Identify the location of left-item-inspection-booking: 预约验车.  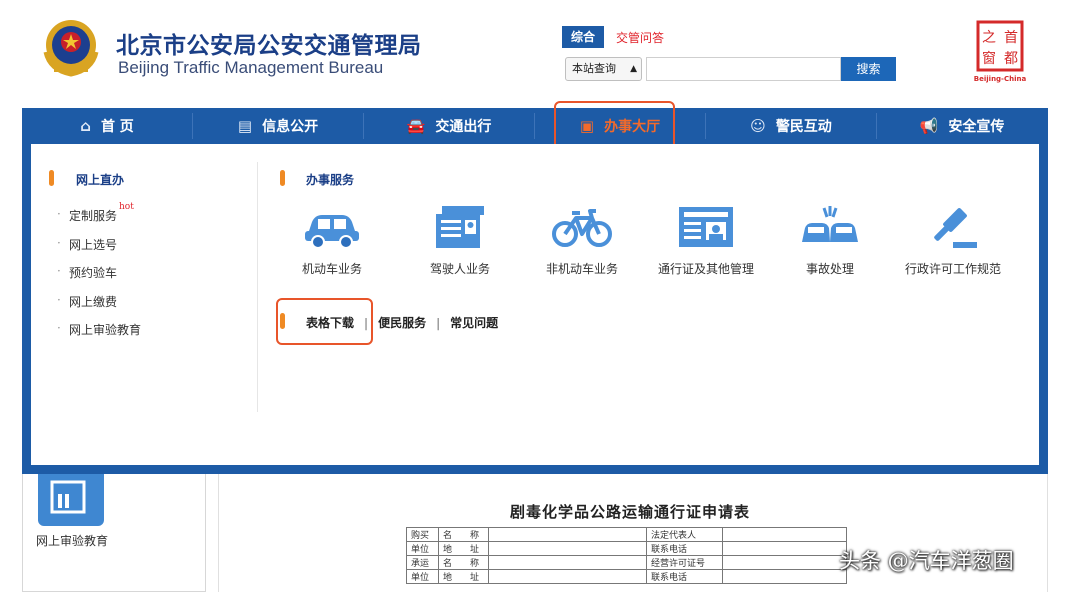
(99, 278).